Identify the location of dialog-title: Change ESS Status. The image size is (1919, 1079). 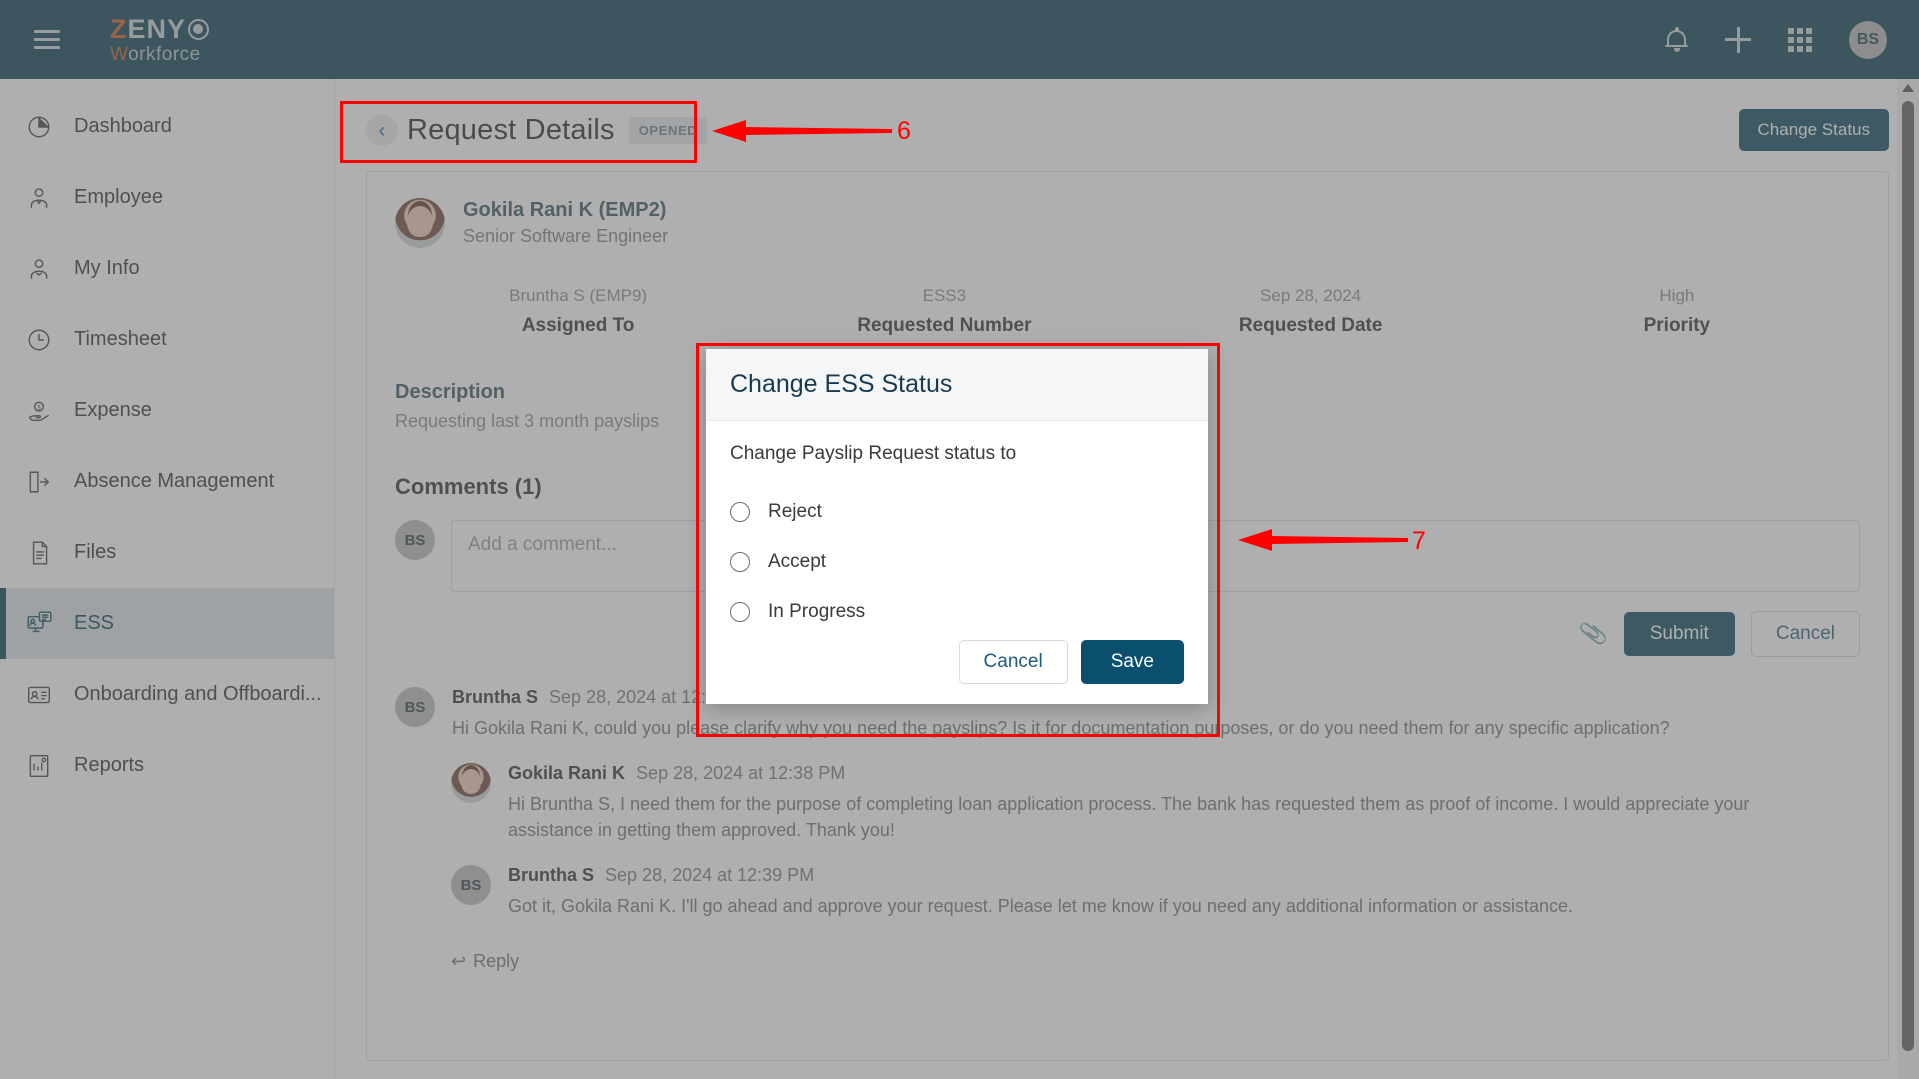
(957, 385).